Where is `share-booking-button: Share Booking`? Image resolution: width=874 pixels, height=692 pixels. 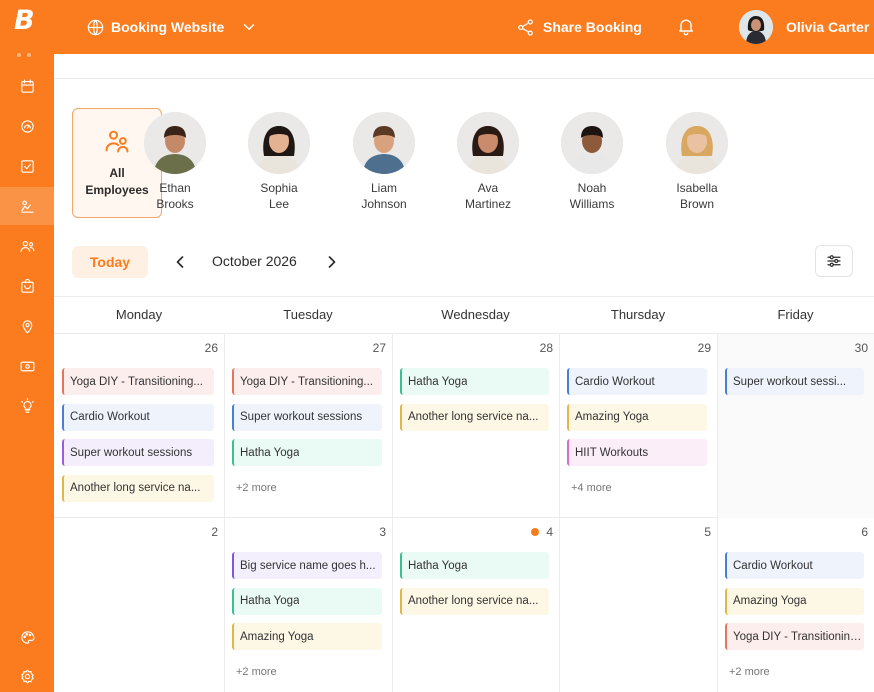
share-booking-button: Share Booking is located at coordinates (579, 27).